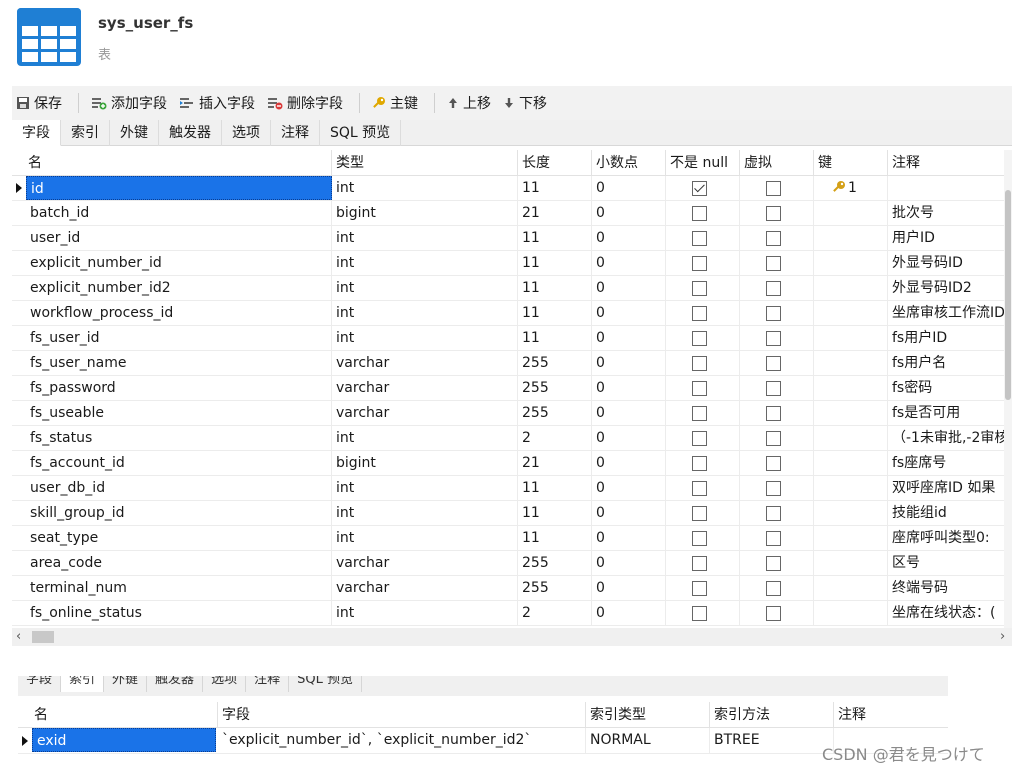  Describe the element at coordinates (124, 715) in the screenshot. I see `column-header-index-name: 名` at that location.